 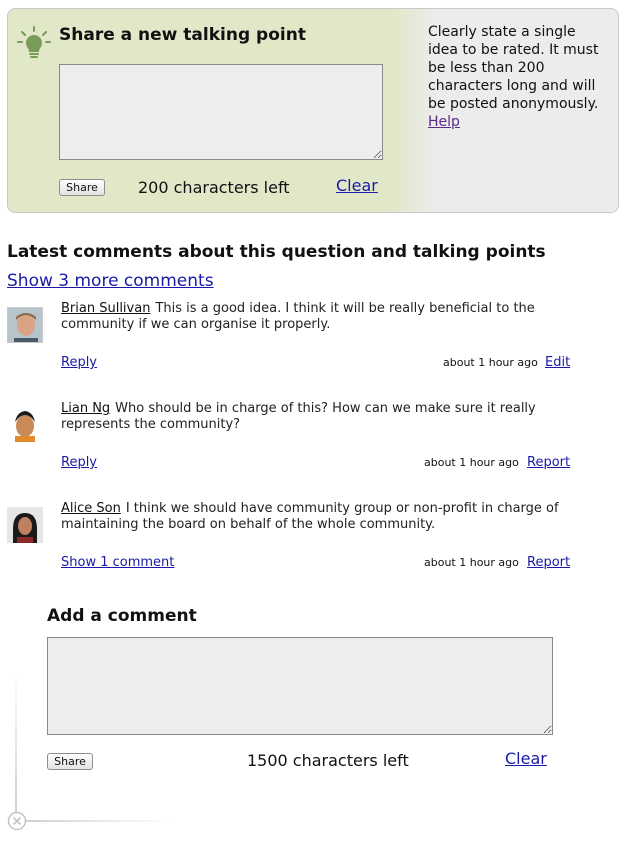 What do you see at coordinates (16, 742) in the screenshot?
I see `thread-line-vertical` at bounding box center [16, 742].